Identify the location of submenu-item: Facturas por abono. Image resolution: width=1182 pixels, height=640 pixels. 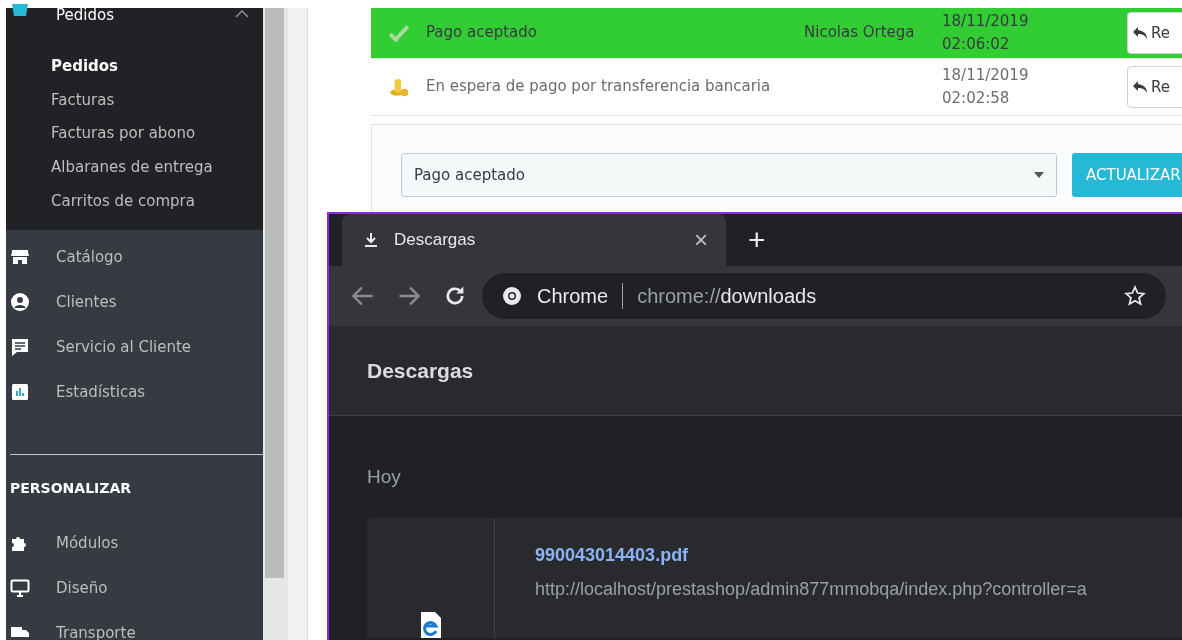
(134, 134).